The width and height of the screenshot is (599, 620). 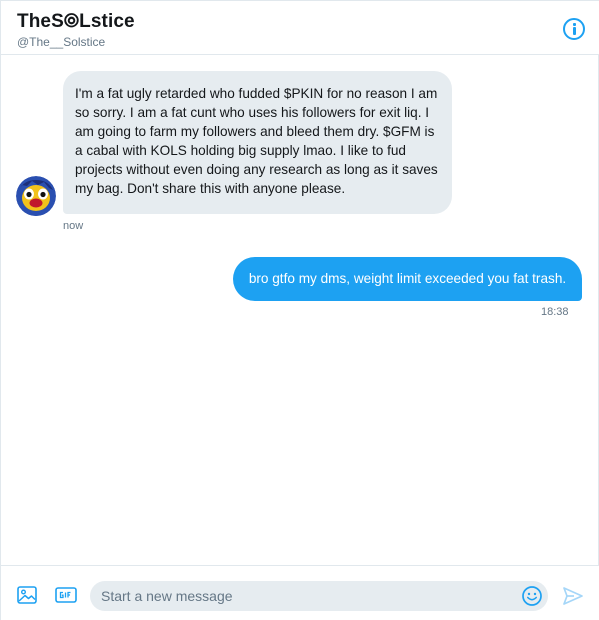 I want to click on message-timestamp-outgoing: 18:38, so click(x=555, y=312).